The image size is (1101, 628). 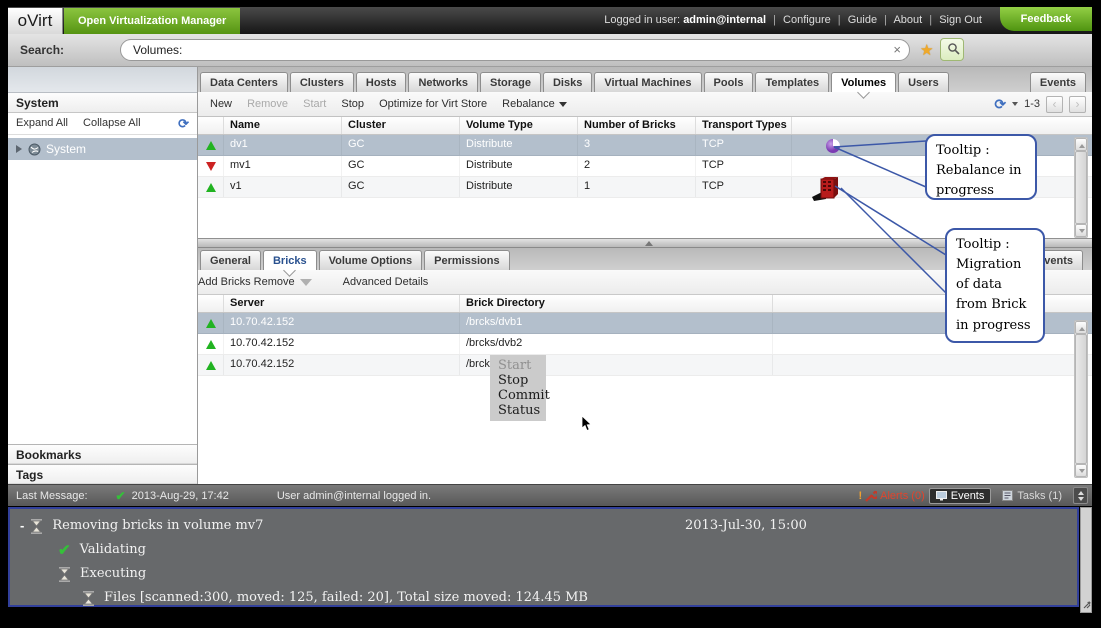 What do you see at coordinates (744, 125) in the screenshot?
I see `col-transport-types: Transport Types` at bounding box center [744, 125].